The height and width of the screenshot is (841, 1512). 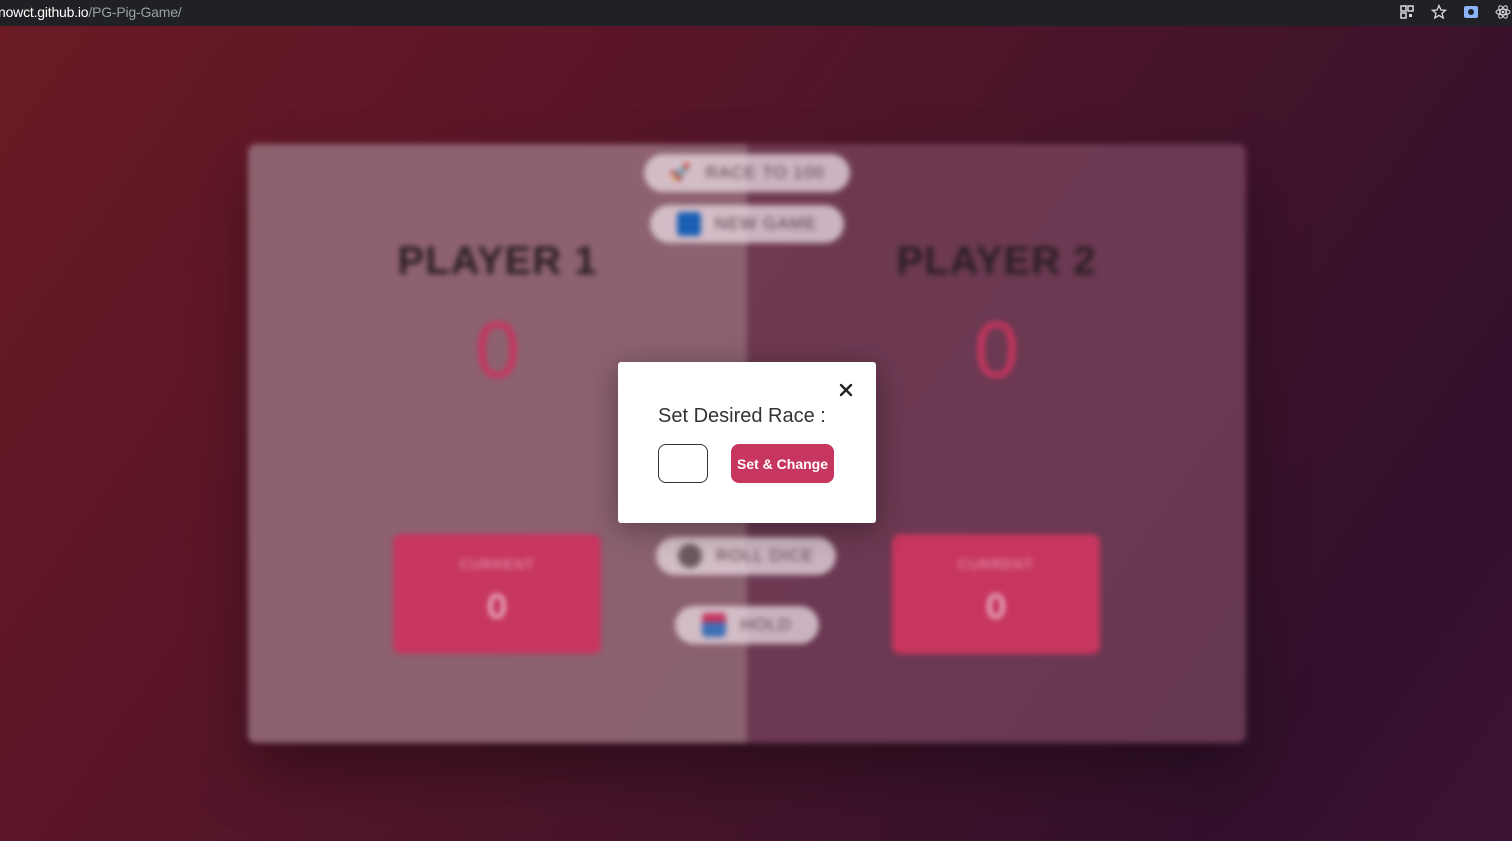 What do you see at coordinates (1503, 12) in the screenshot?
I see `react-devtools-icon` at bounding box center [1503, 12].